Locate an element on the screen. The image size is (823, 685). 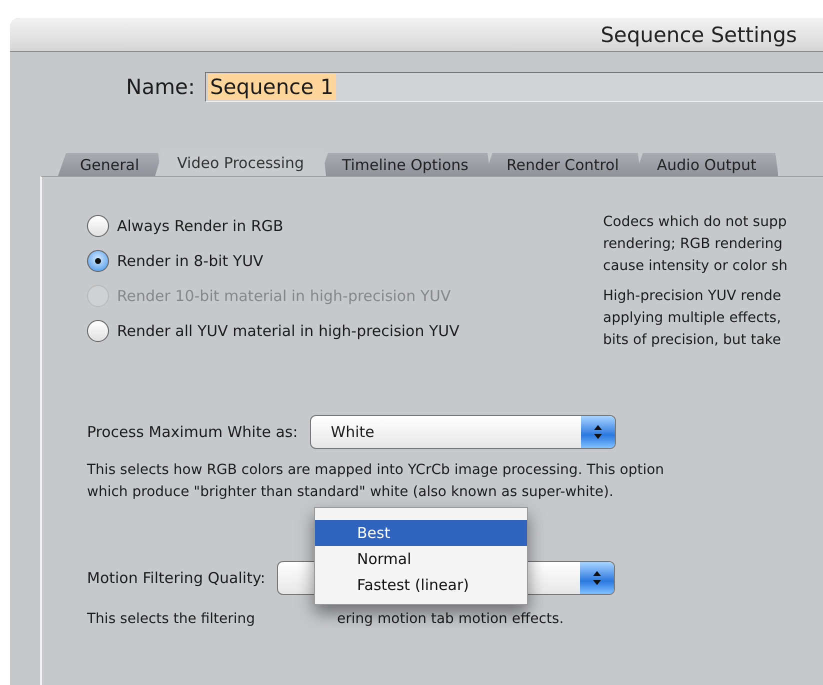
description-text: This selects the filtering is located at coordinates (171, 619).